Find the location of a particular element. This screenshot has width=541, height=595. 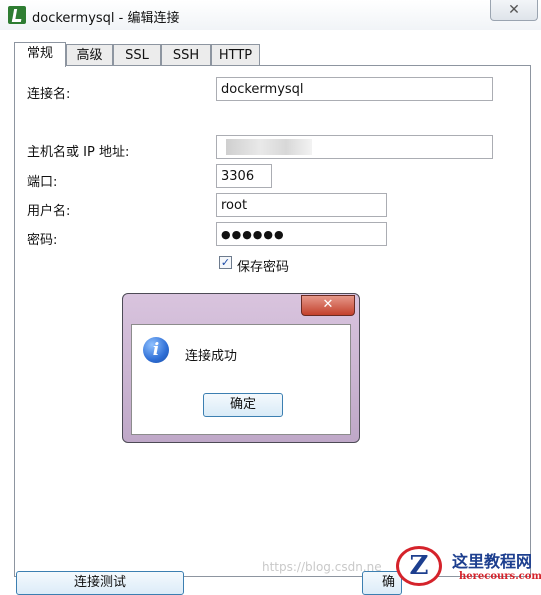

tab-ssh: SSH is located at coordinates (186, 55).